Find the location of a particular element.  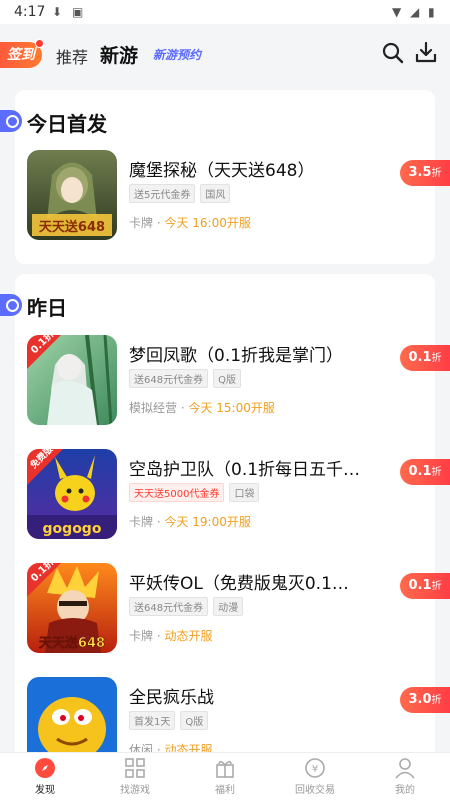

gift-icon is located at coordinates (225, 769).